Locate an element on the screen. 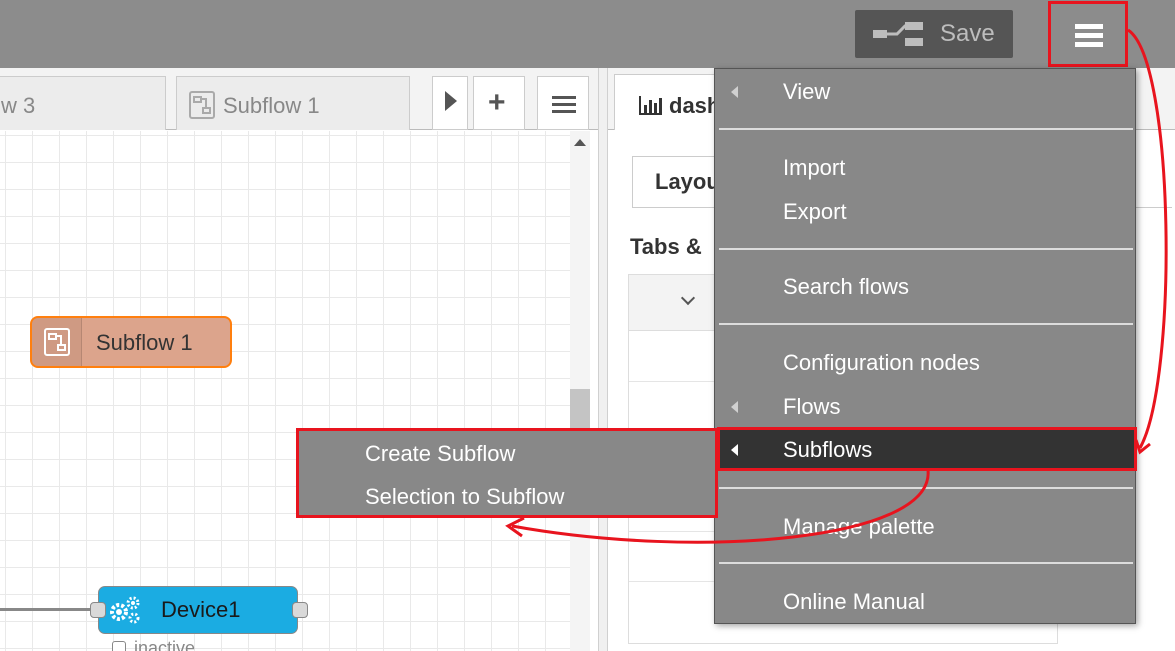 The height and width of the screenshot is (651, 1175). menu-item-label: Import is located at coordinates (814, 167).